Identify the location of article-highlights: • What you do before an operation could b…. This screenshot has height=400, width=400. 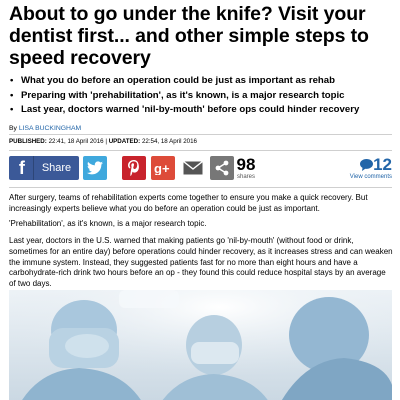
(203, 96).